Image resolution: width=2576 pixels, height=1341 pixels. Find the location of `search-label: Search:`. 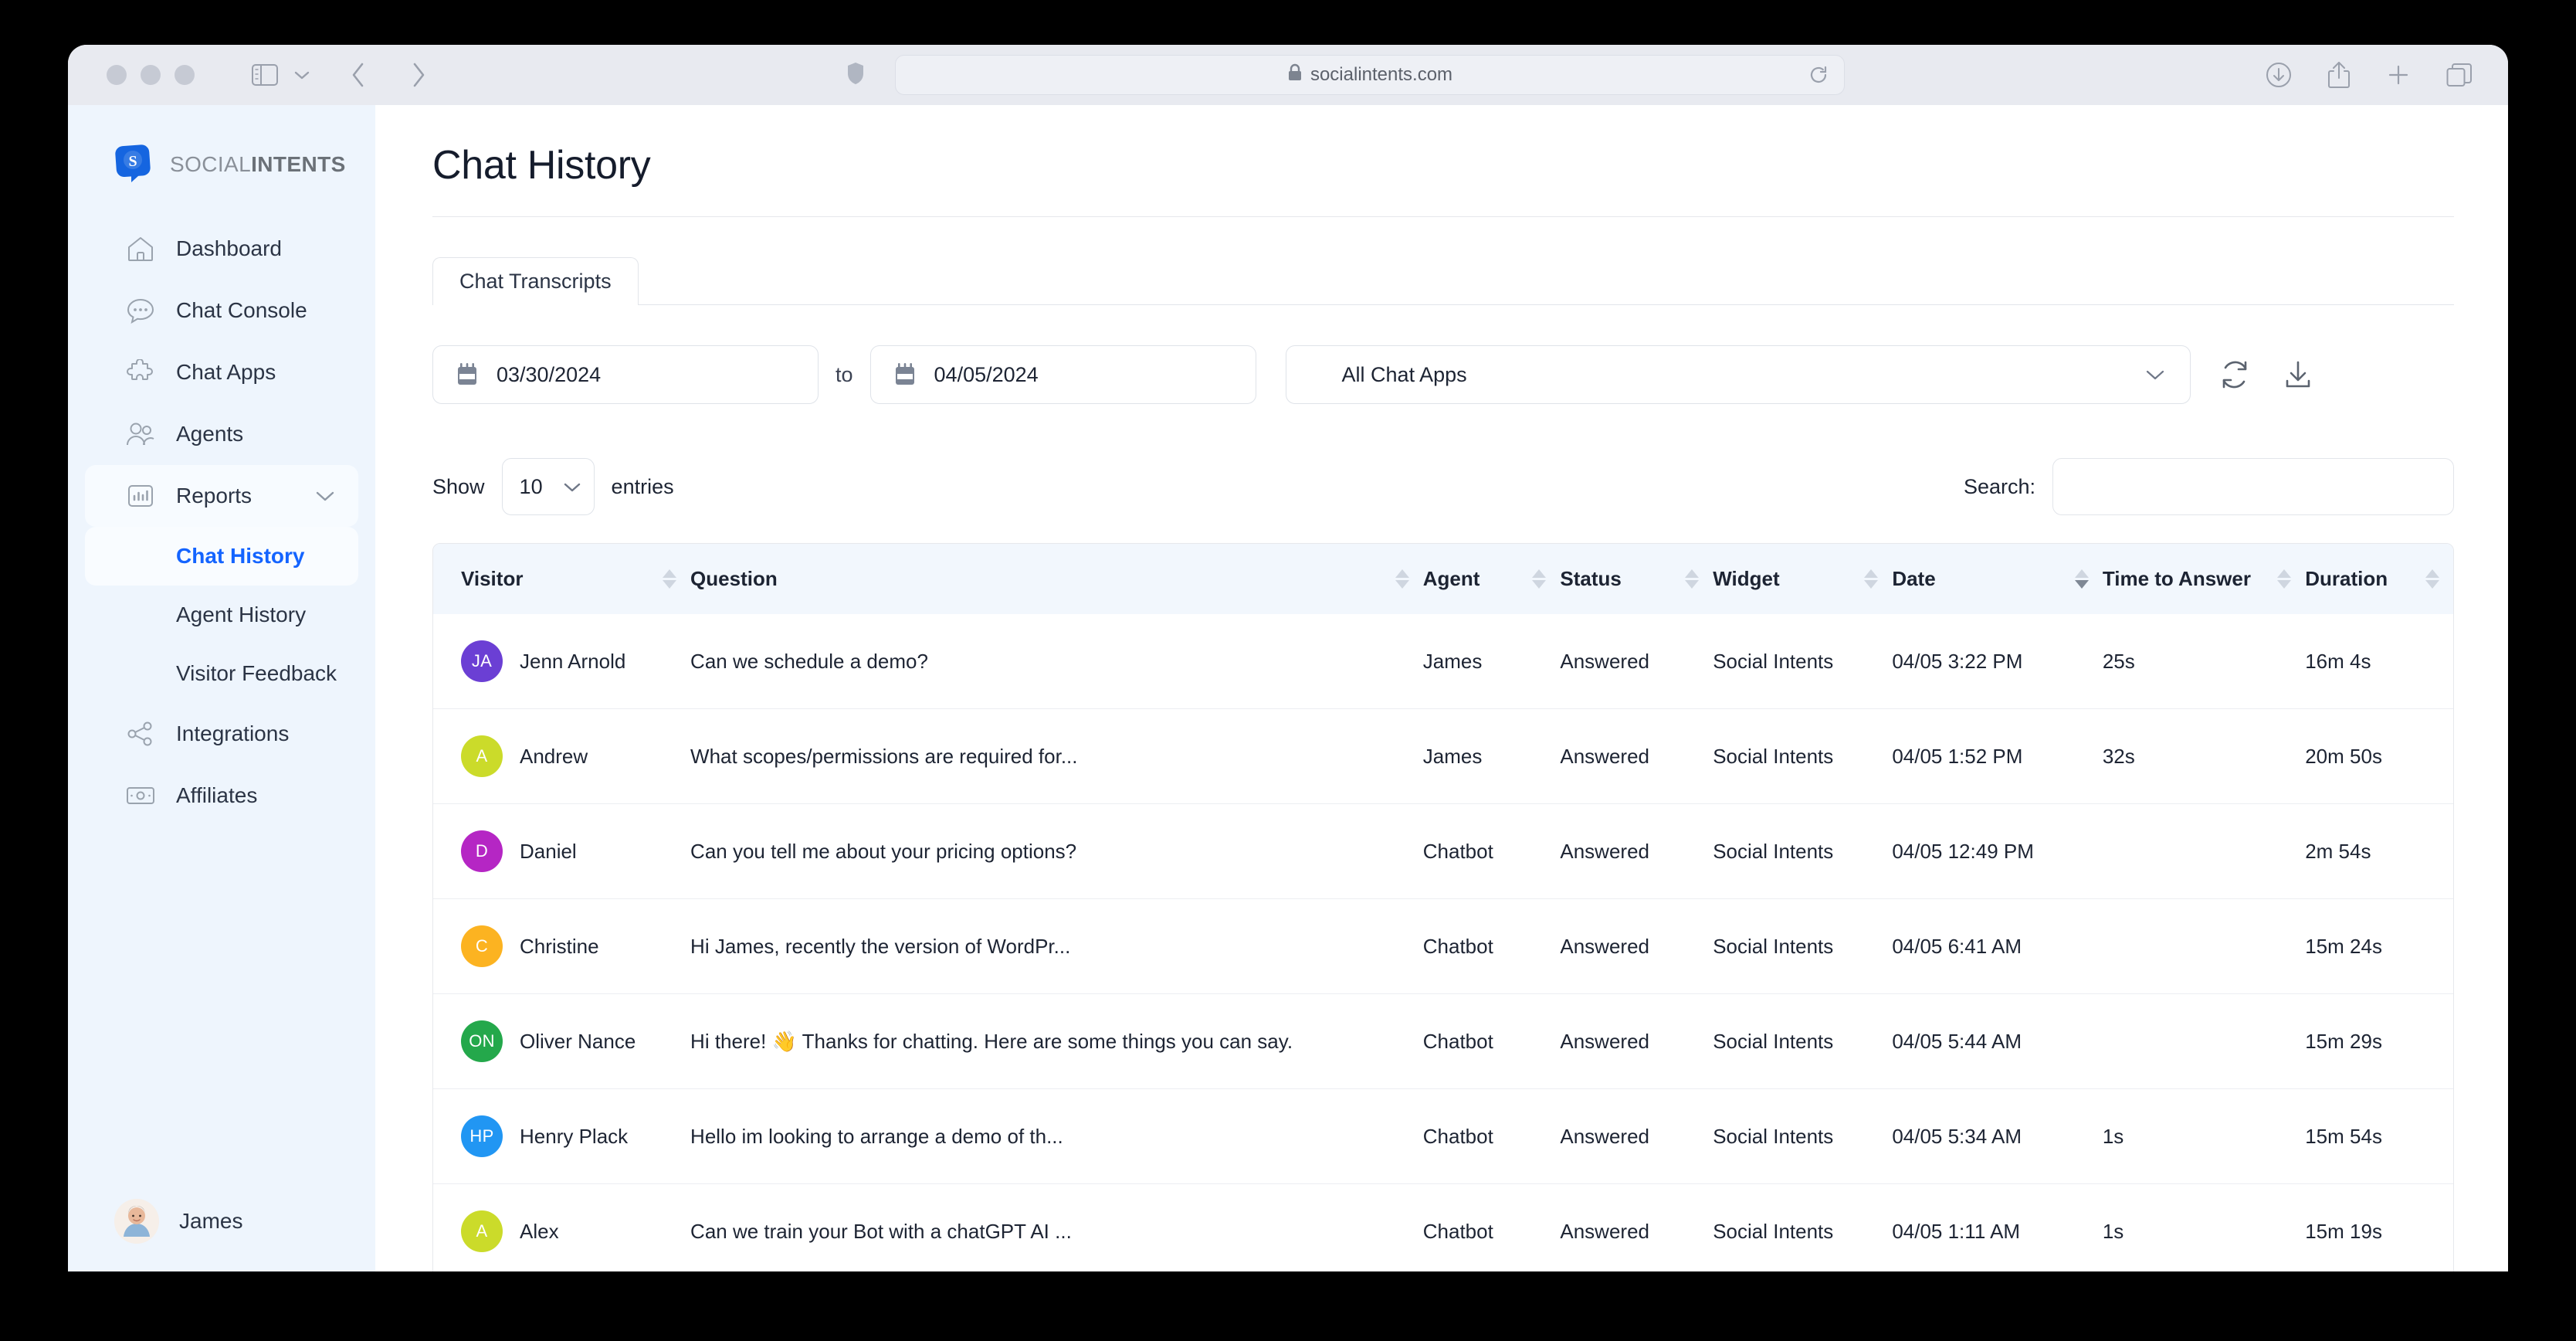

search-label: Search: is located at coordinates (1999, 486).